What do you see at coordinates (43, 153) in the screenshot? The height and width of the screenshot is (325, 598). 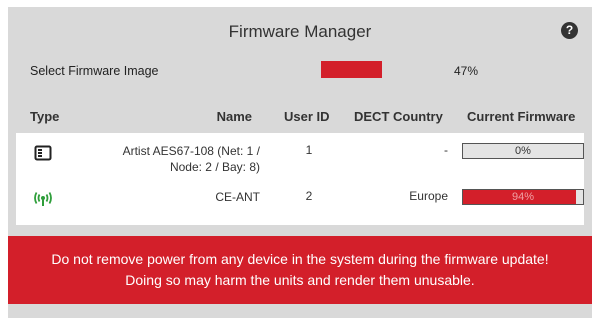 I see `device-module-icon` at bounding box center [43, 153].